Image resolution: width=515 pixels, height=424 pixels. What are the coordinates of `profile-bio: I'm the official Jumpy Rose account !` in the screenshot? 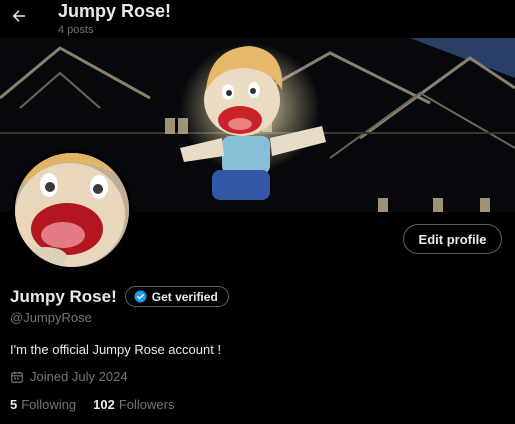 It's located at (116, 349).